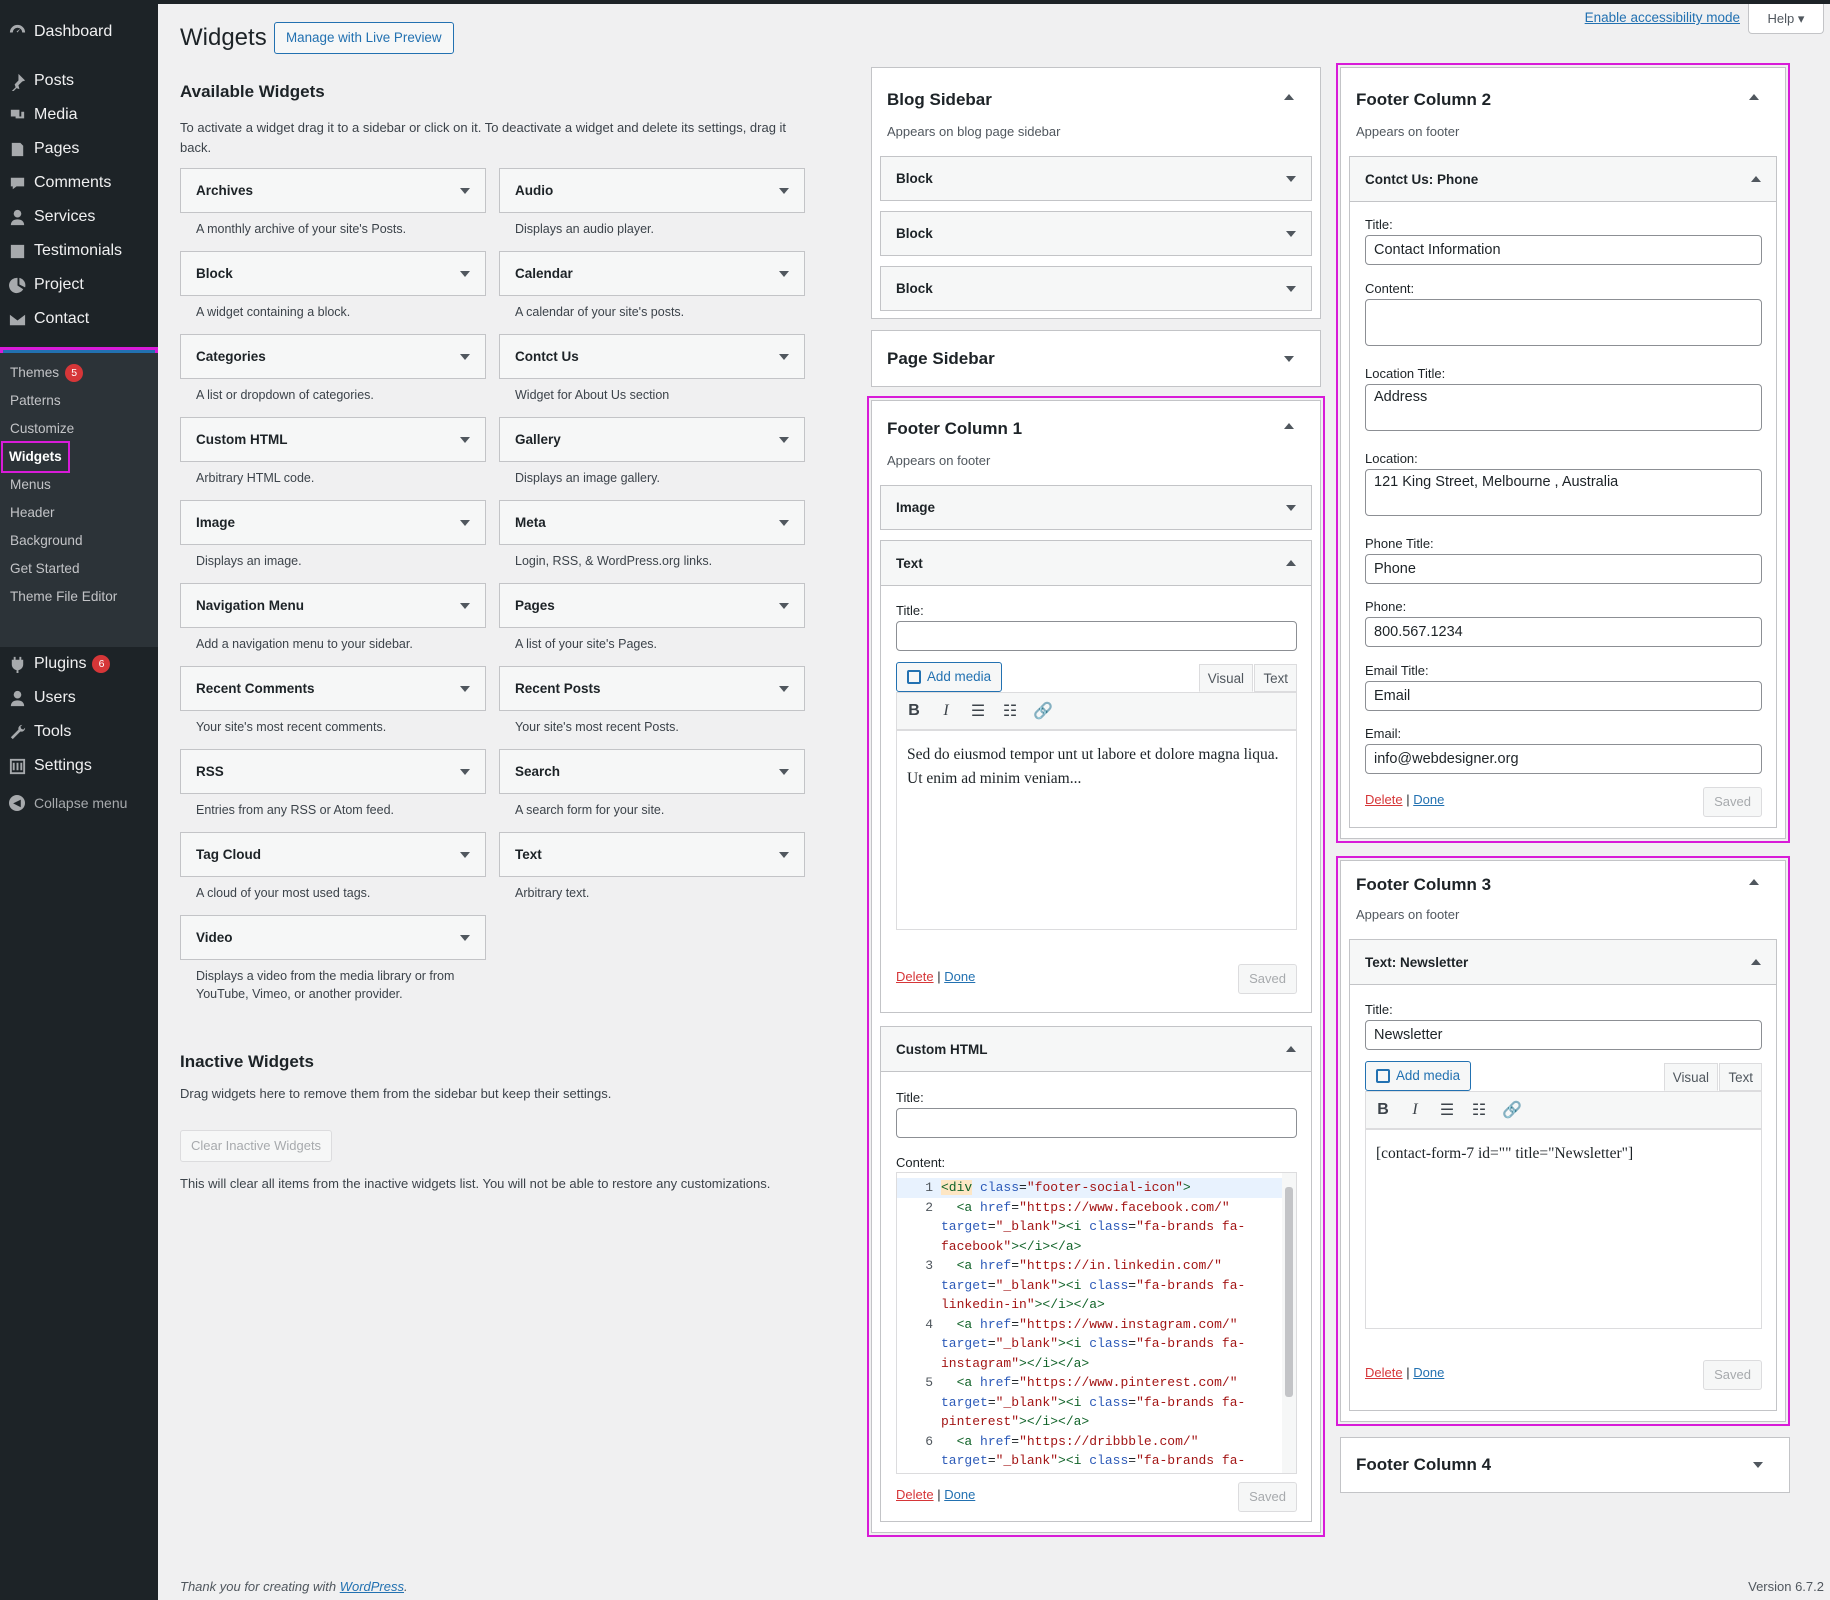 The width and height of the screenshot is (1830, 1600). Describe the element at coordinates (1565, 1465) in the screenshot. I see `footer-column-4-sidebar: Footer Column 4` at that location.